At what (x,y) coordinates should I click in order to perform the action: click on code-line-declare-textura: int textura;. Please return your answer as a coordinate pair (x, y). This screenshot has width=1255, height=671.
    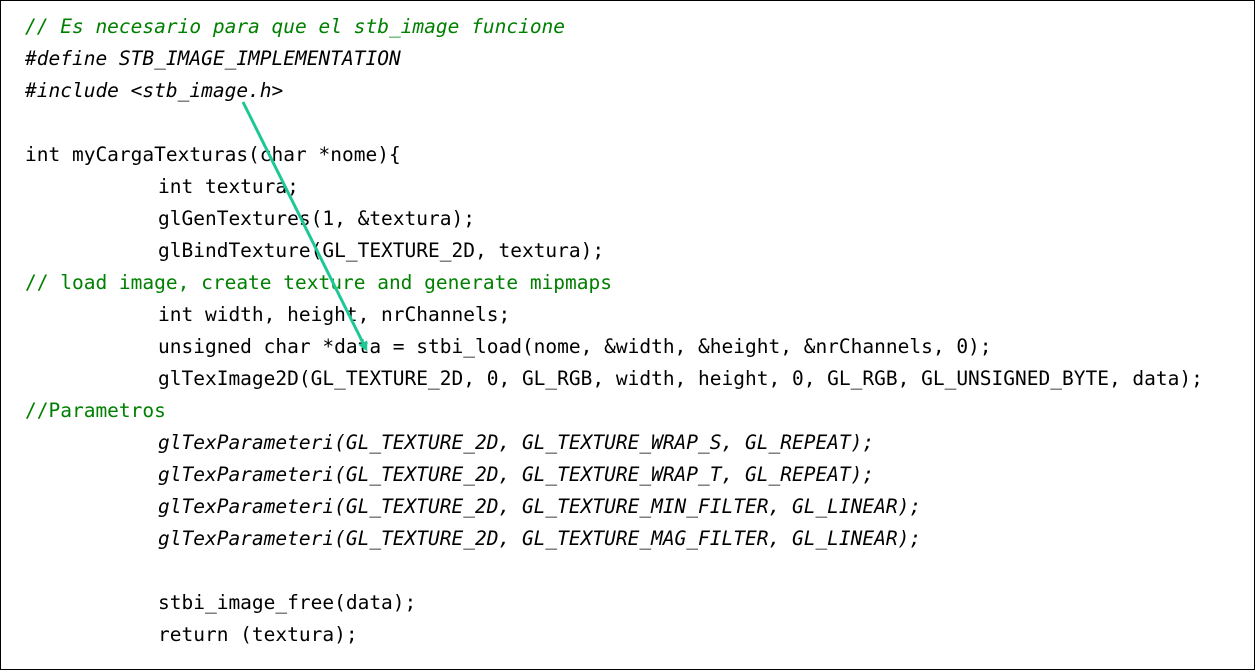
    Looking at the image, I should click on (228, 186).